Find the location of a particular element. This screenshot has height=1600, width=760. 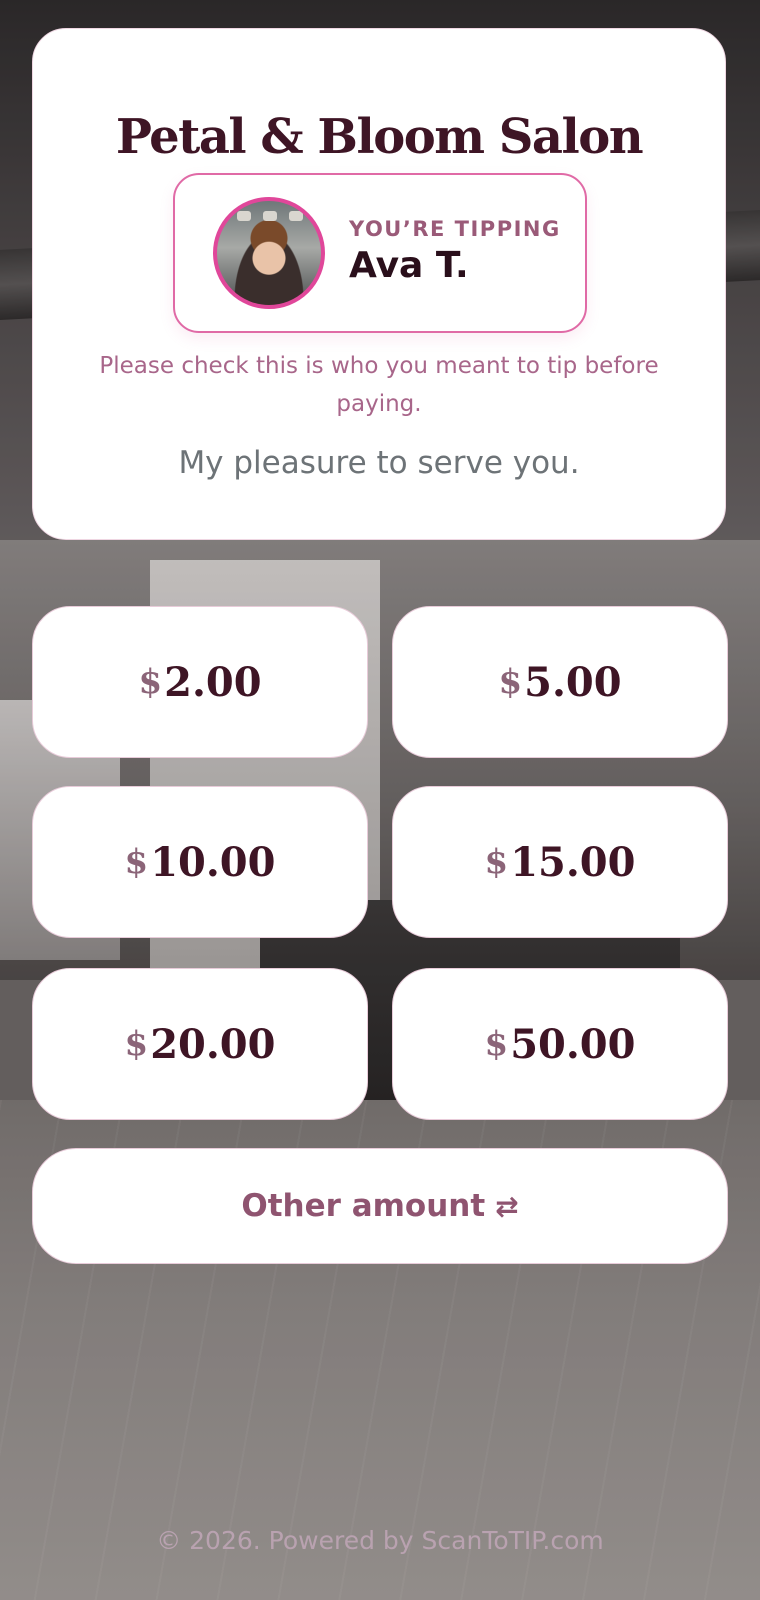

tip-amount-button-50: $ 50.00 is located at coordinates (560, 1044).